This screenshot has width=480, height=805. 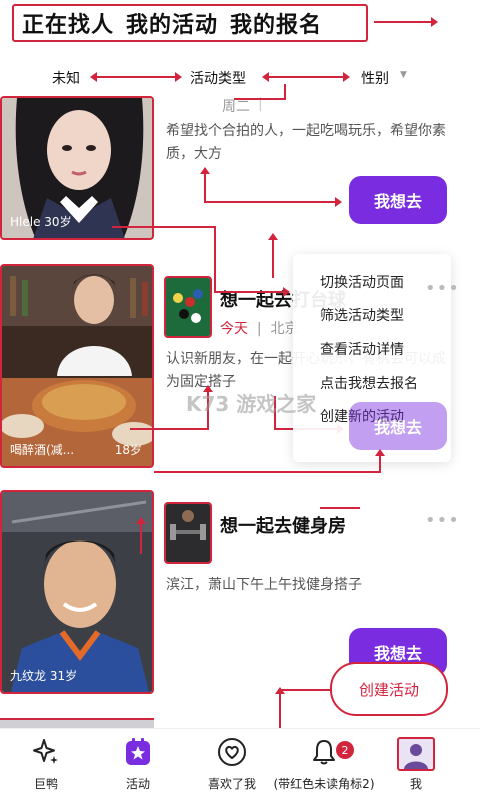 I want to click on bottom-navigation: 巨鸭 活动 喜欢了我 2 (带红色未读角标2) 我, so click(x=240, y=766).